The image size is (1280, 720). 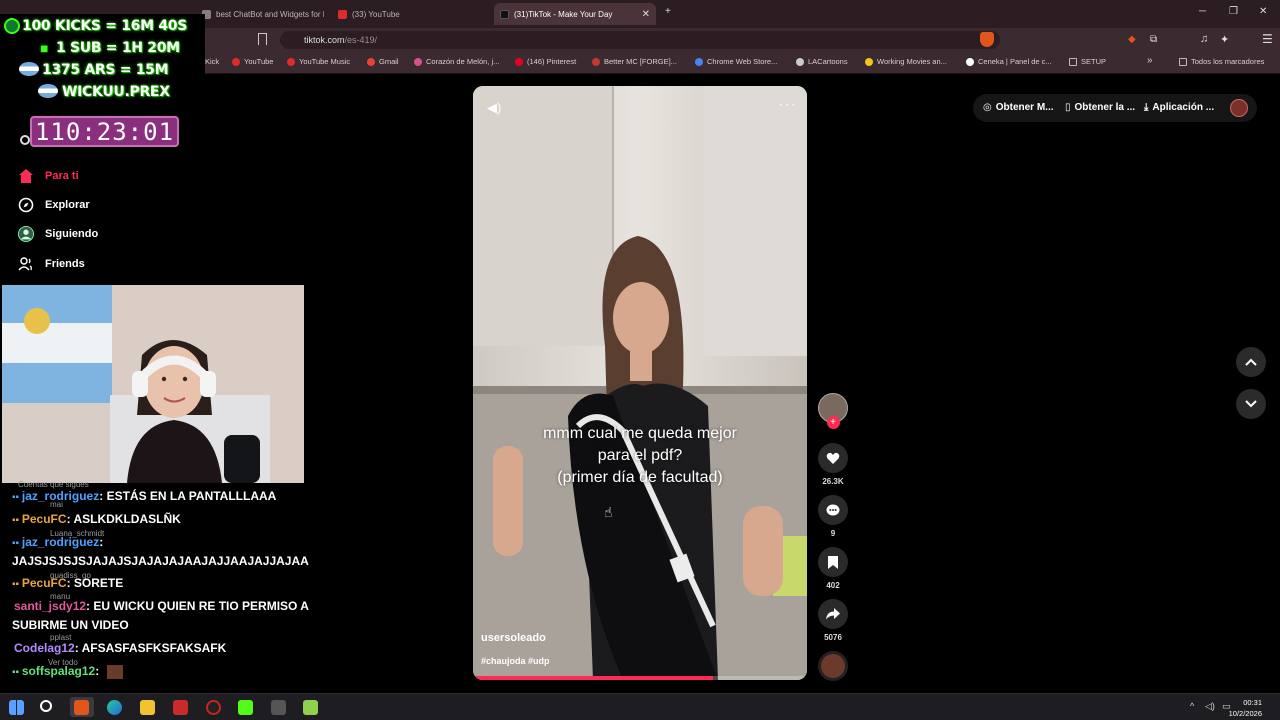 I want to click on clock-date: 10/2/2026, so click(x=1245, y=713).